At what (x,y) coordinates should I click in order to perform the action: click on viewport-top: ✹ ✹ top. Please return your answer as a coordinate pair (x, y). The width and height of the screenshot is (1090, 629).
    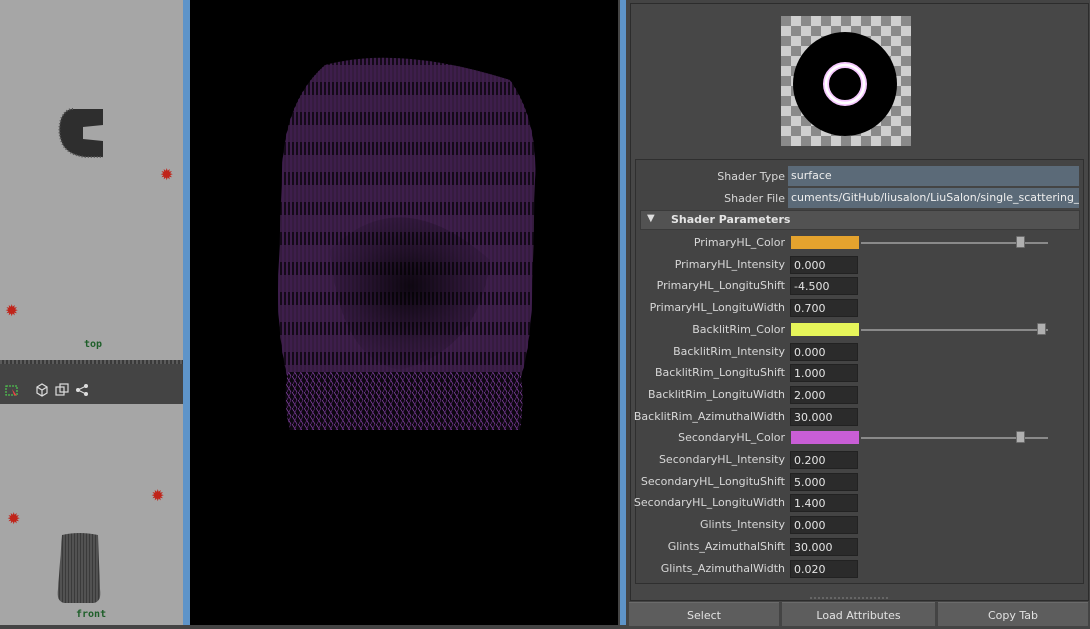
    Looking at the image, I should click on (91, 180).